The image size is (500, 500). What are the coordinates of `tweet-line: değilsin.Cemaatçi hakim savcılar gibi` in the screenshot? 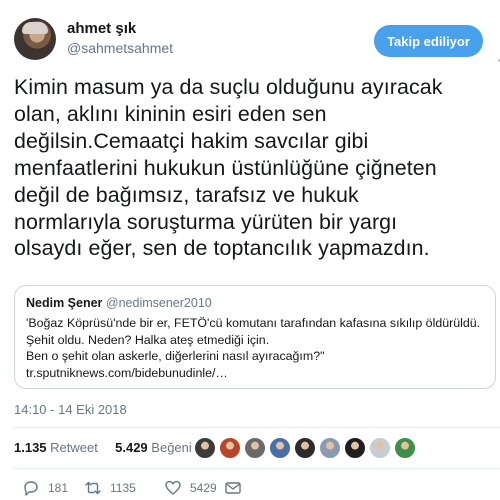 It's located at (191, 140).